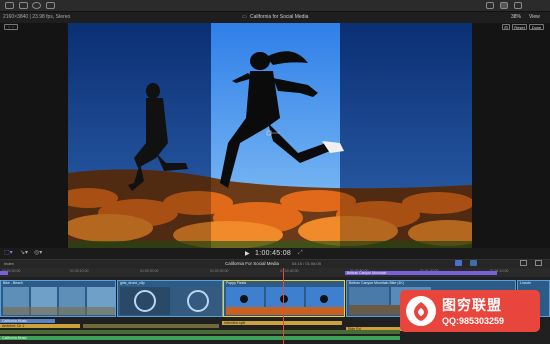 Image resolution: width=550 pixels, height=344 pixels. I want to click on transitions-icon, so click(538, 263).